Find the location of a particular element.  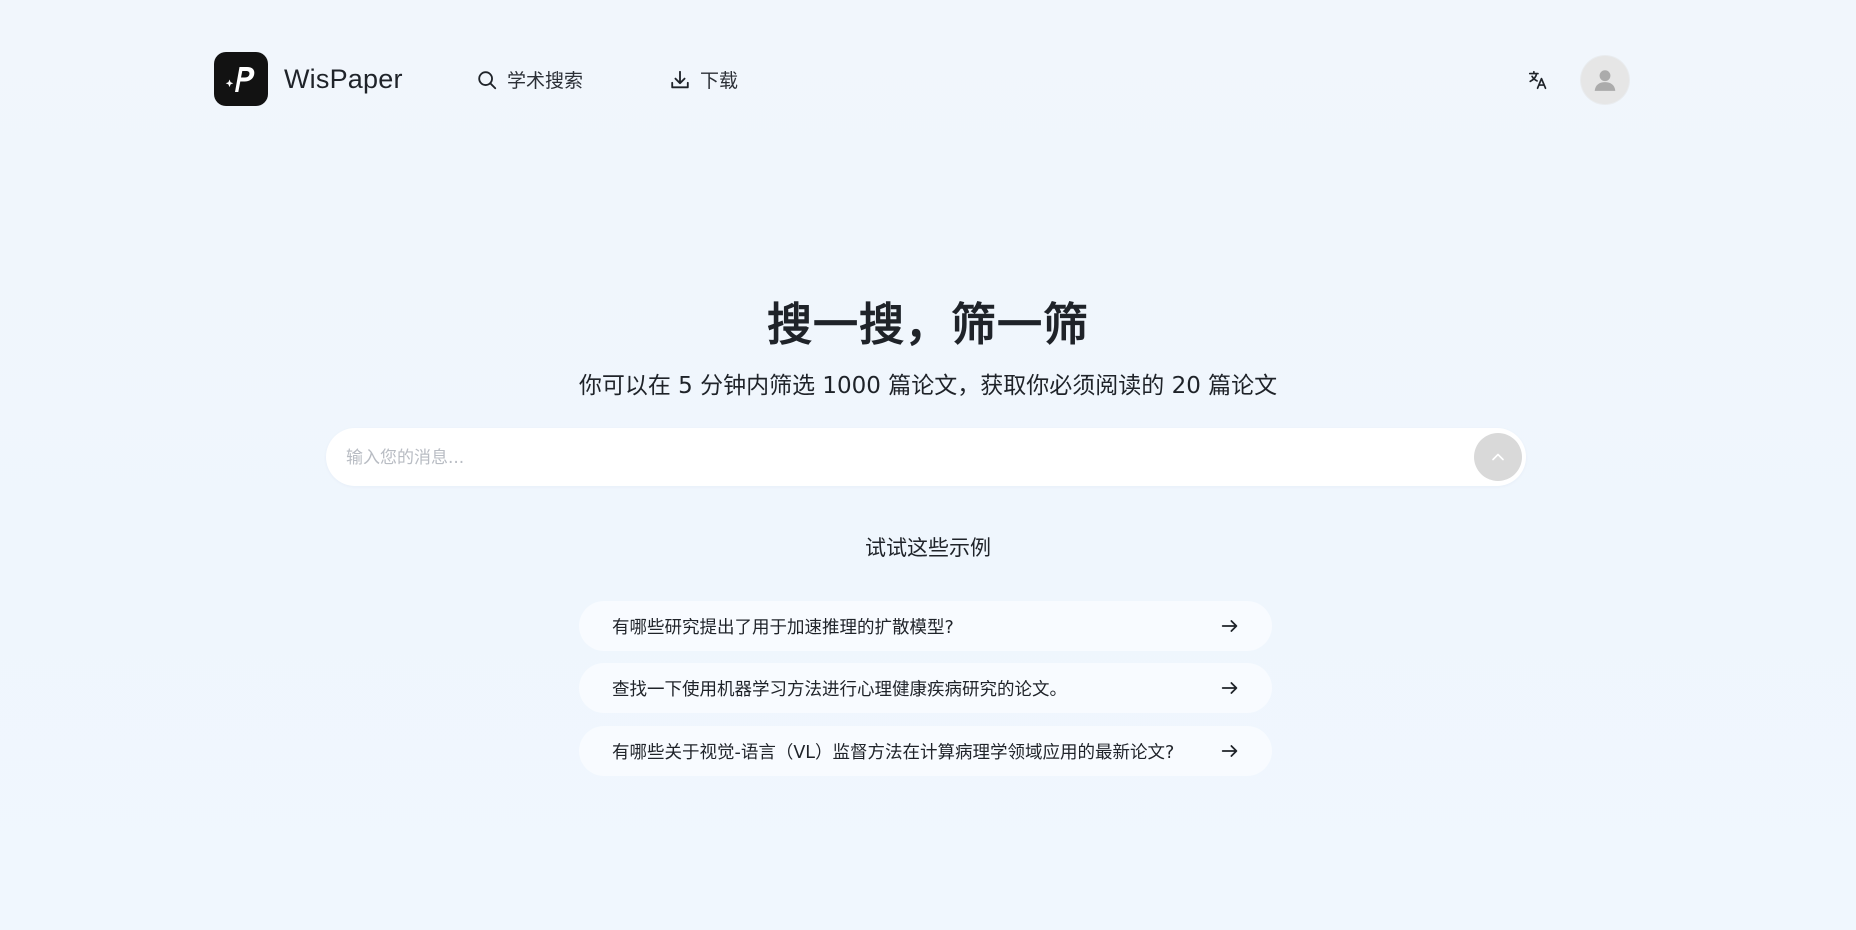

brand-name: WisPaper is located at coordinates (343, 78).